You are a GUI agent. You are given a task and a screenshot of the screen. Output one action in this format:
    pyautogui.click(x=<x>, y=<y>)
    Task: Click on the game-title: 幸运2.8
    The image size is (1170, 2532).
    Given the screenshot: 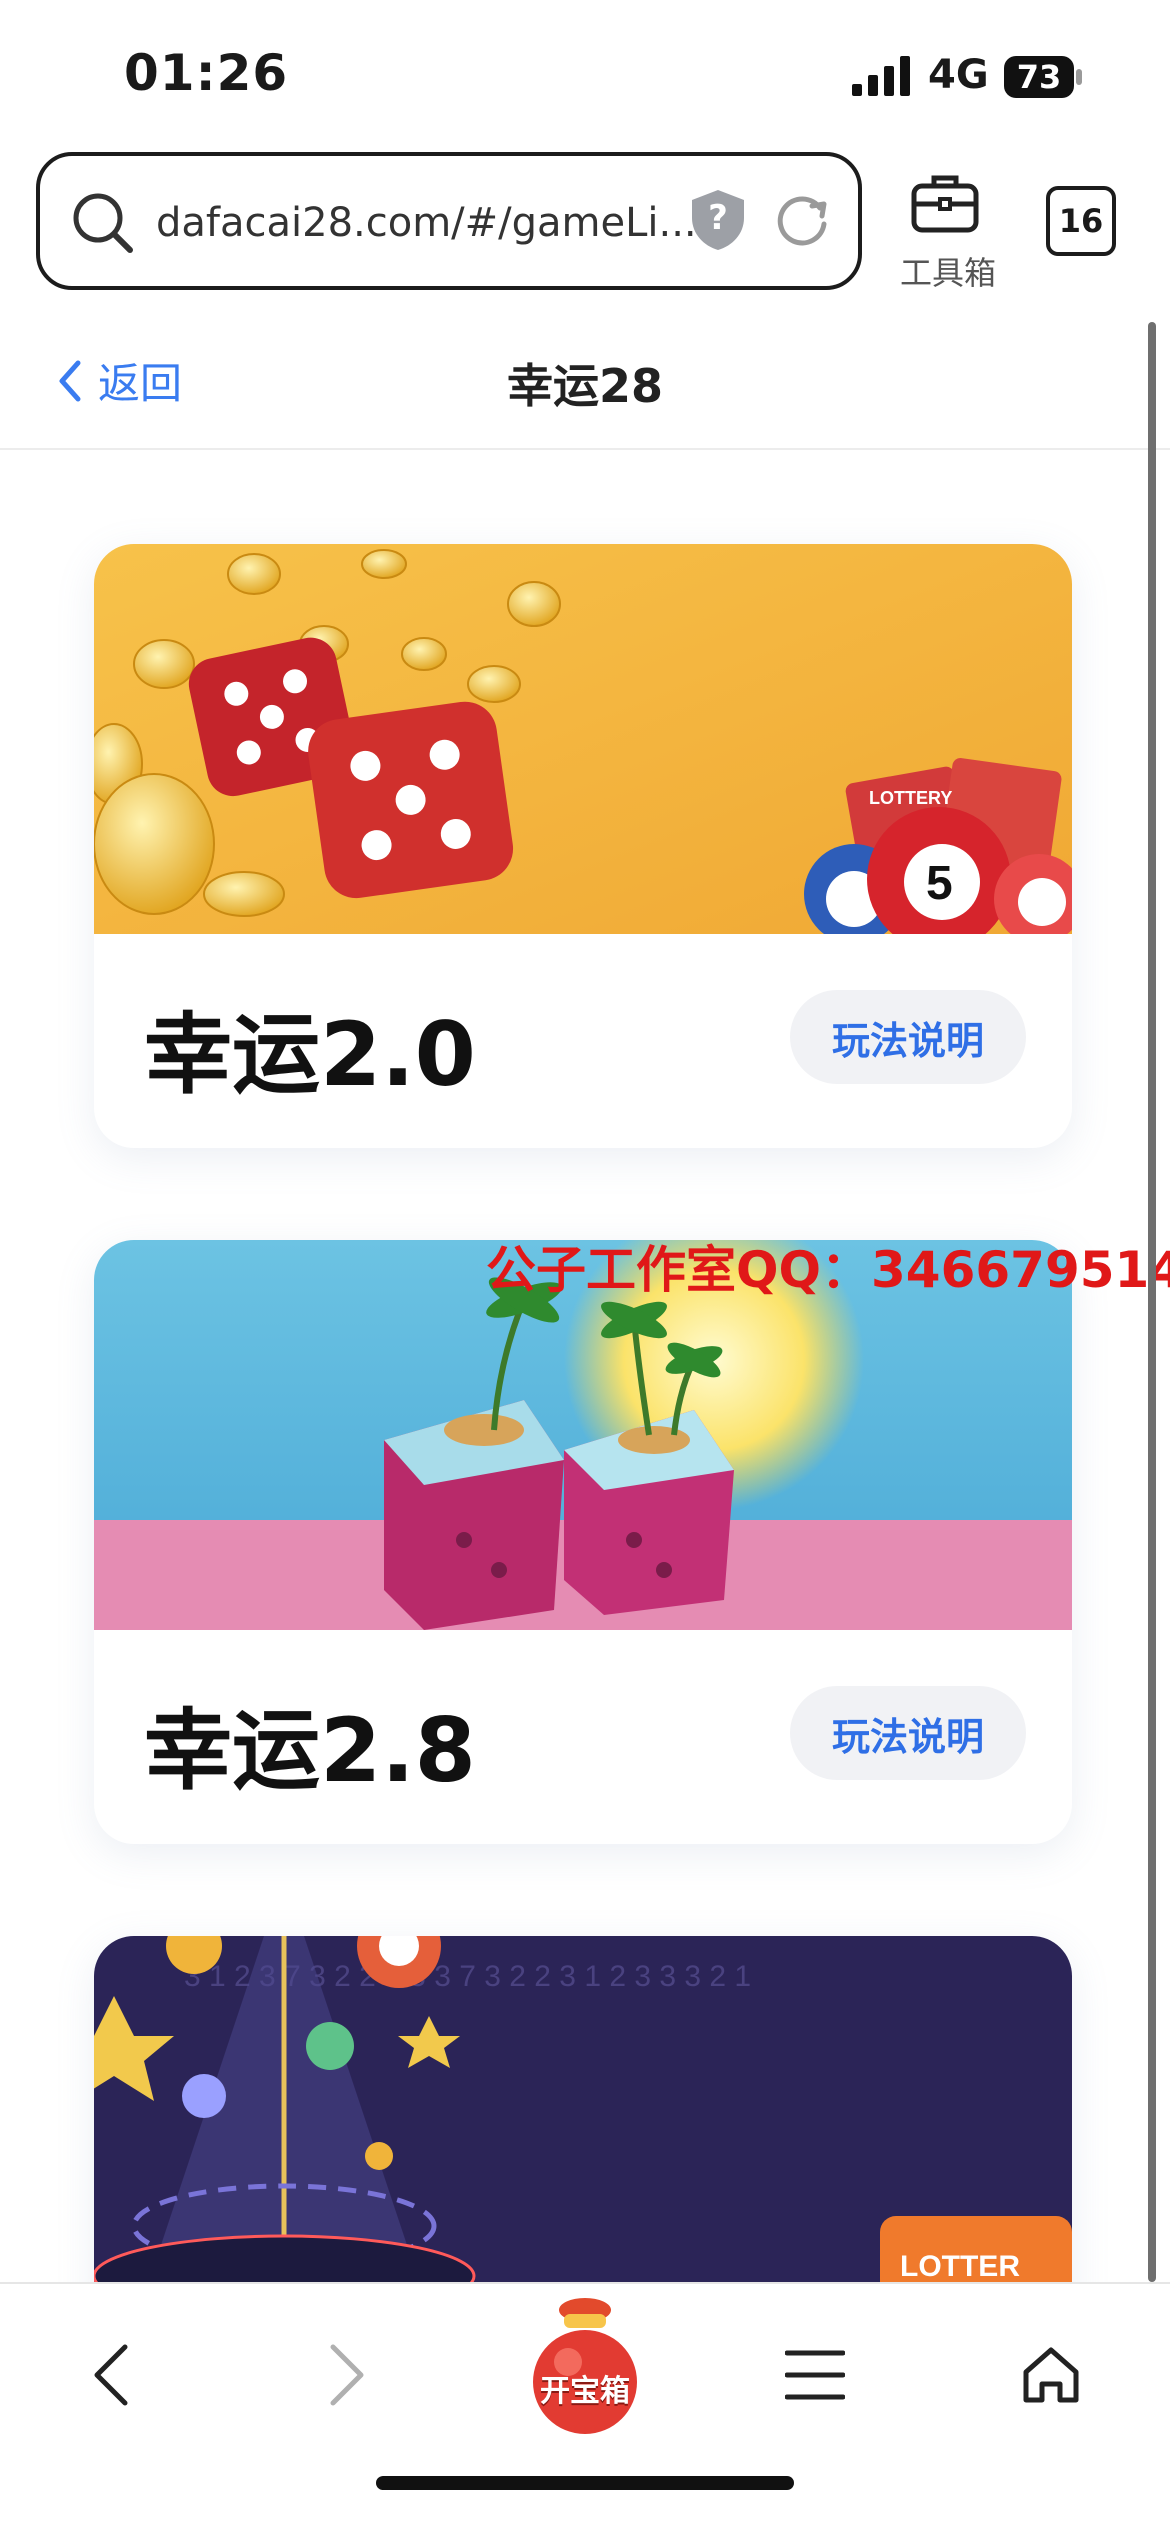 What is the action you would take?
    pyautogui.click(x=310, y=1750)
    